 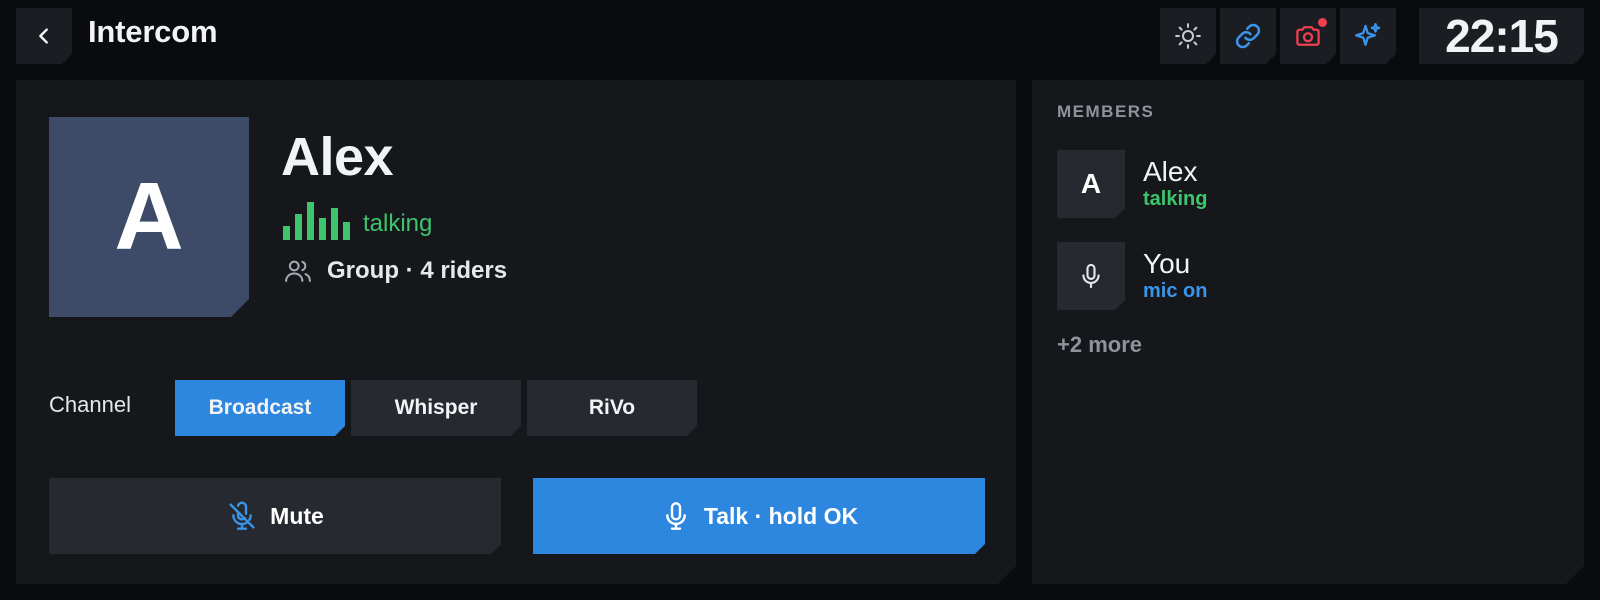 I want to click on group-label: Group · 4 riders, so click(x=417, y=270).